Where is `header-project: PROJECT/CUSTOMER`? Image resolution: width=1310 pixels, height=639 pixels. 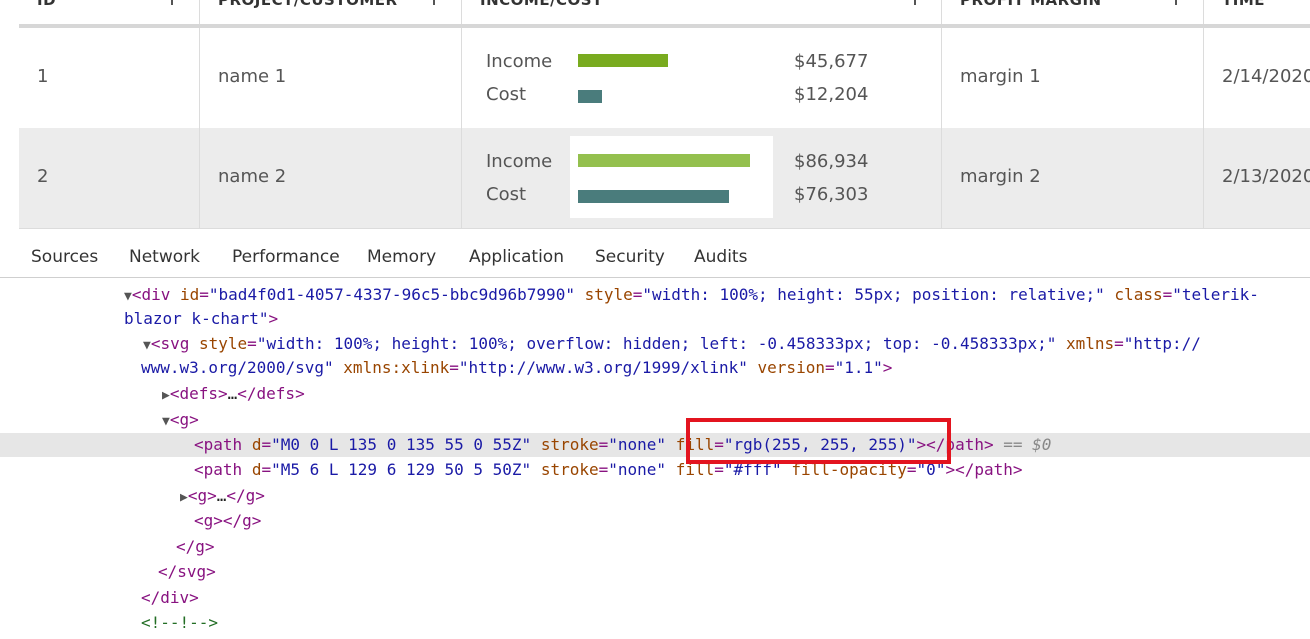
header-project: PROJECT/CUSTOMER is located at coordinates (330, 12).